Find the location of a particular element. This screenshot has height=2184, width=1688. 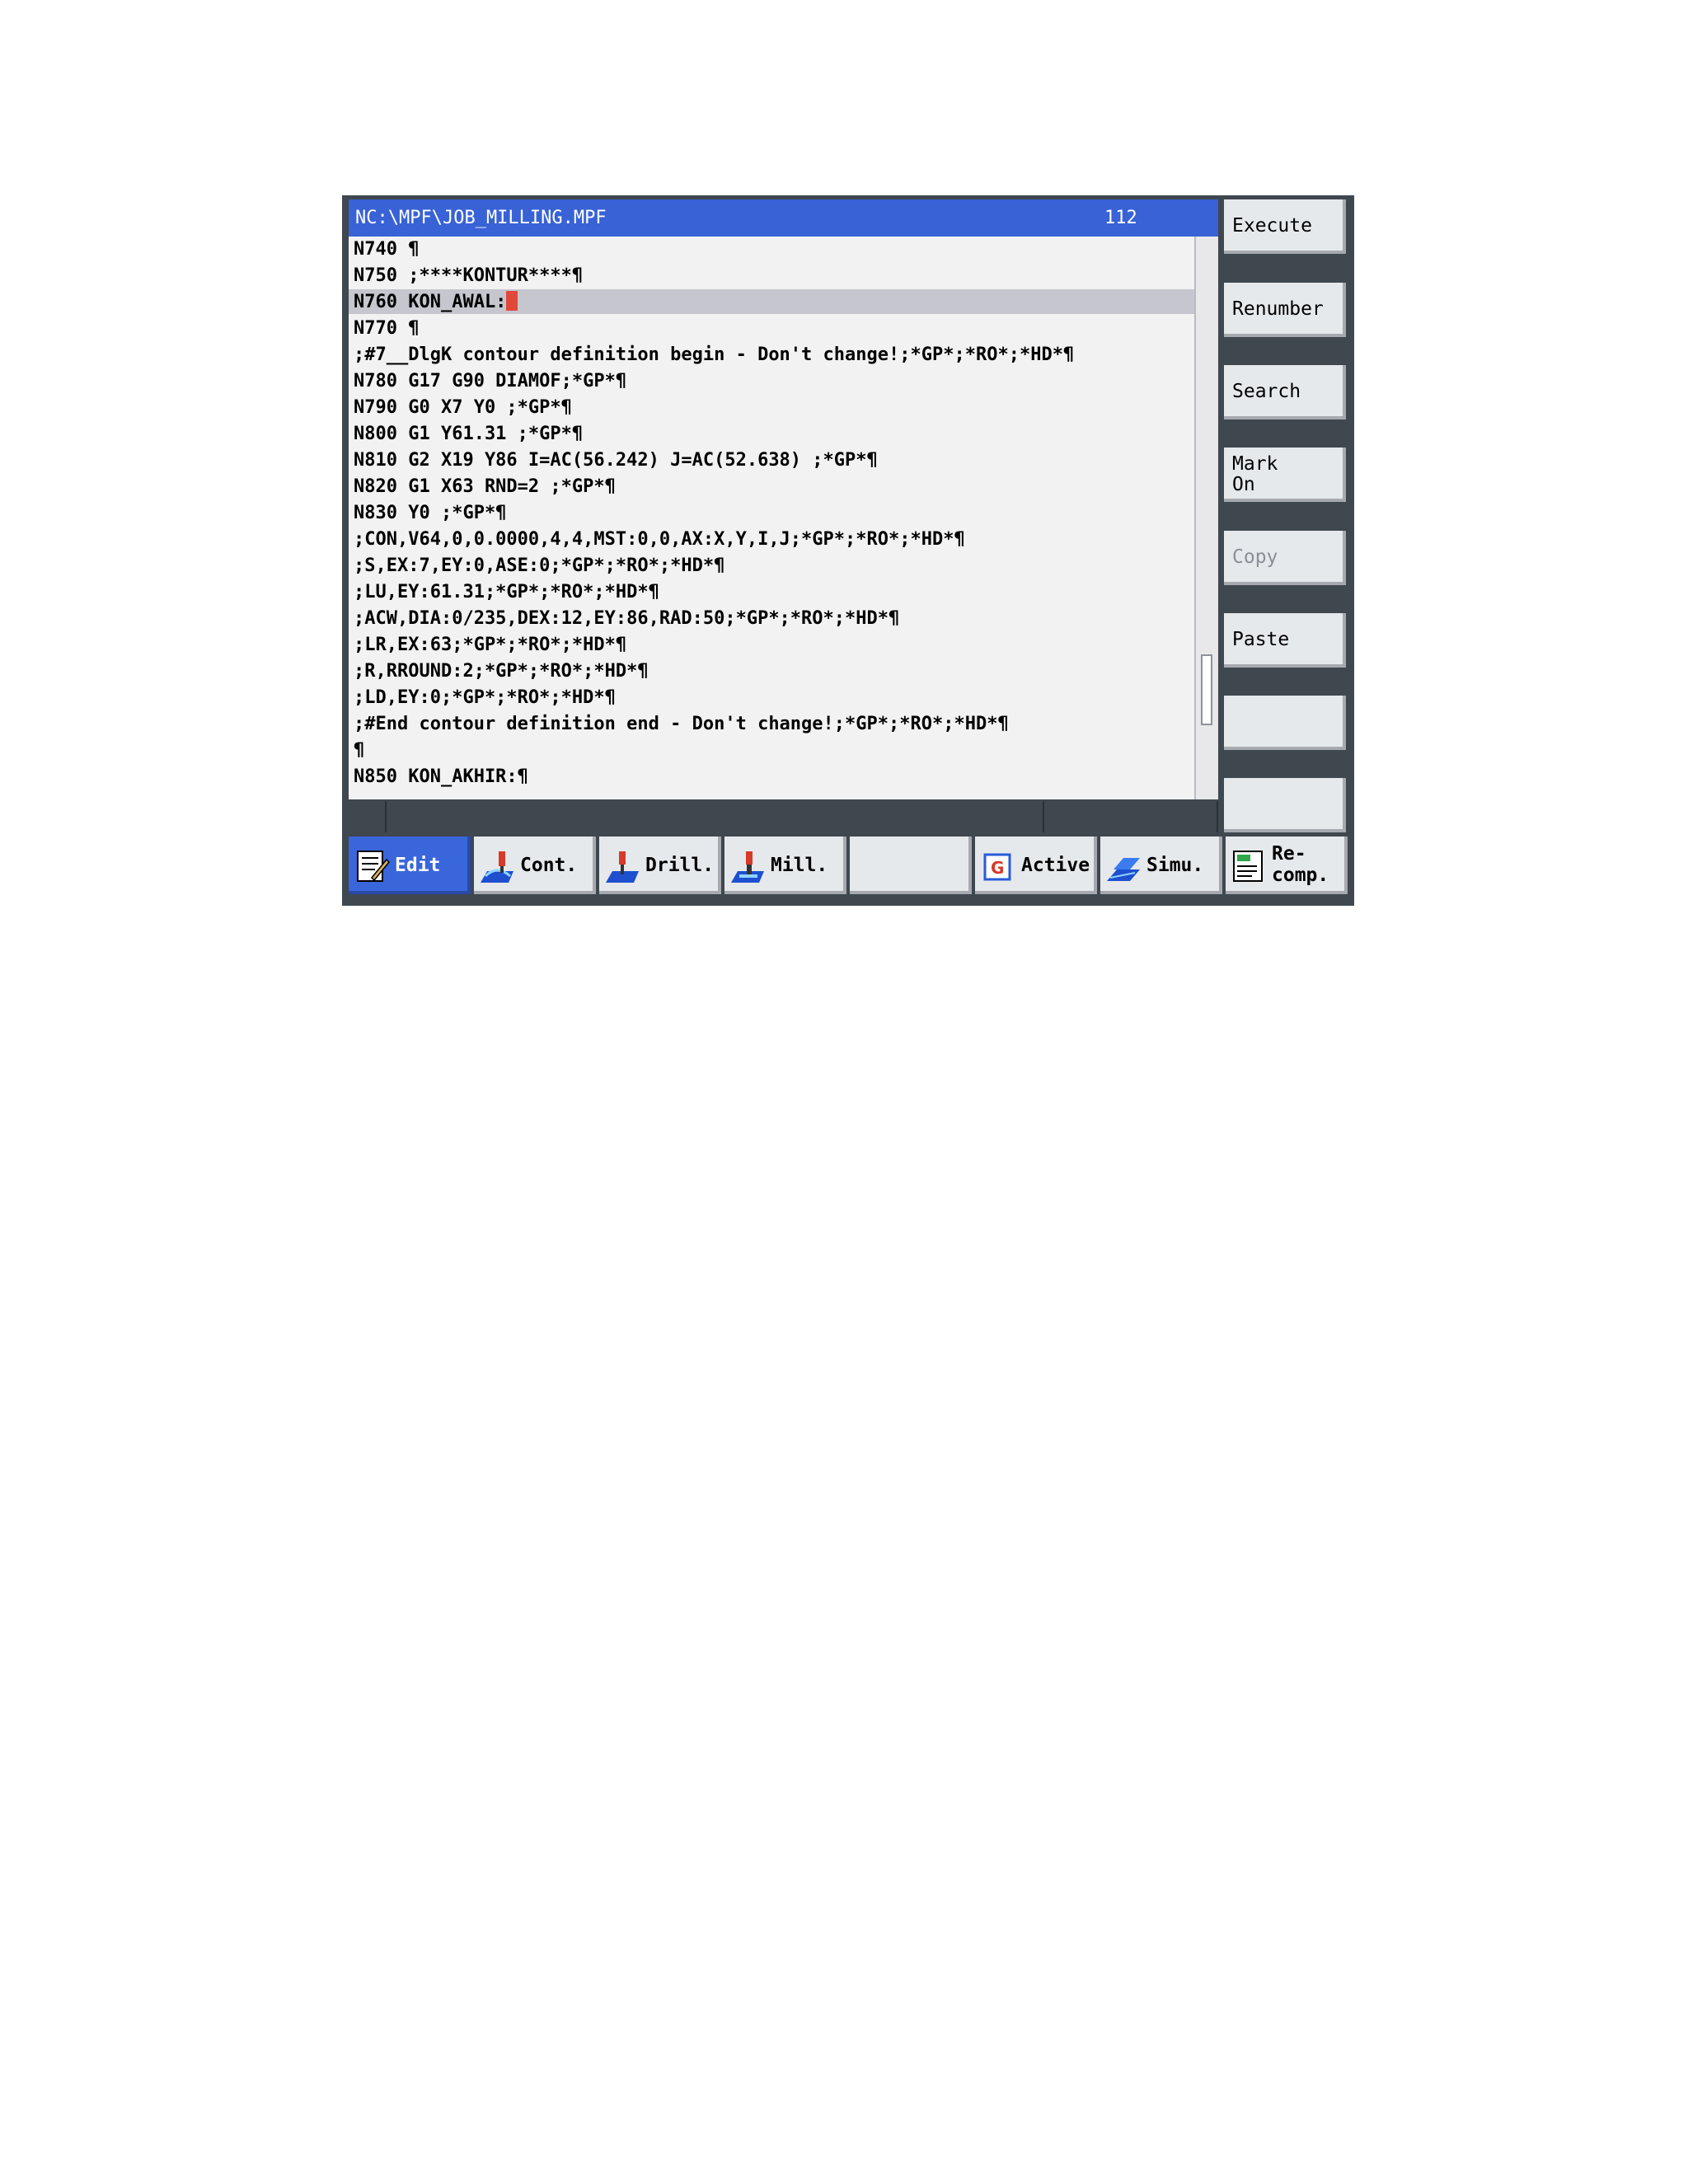

active-button: G Active is located at coordinates (1036, 865).